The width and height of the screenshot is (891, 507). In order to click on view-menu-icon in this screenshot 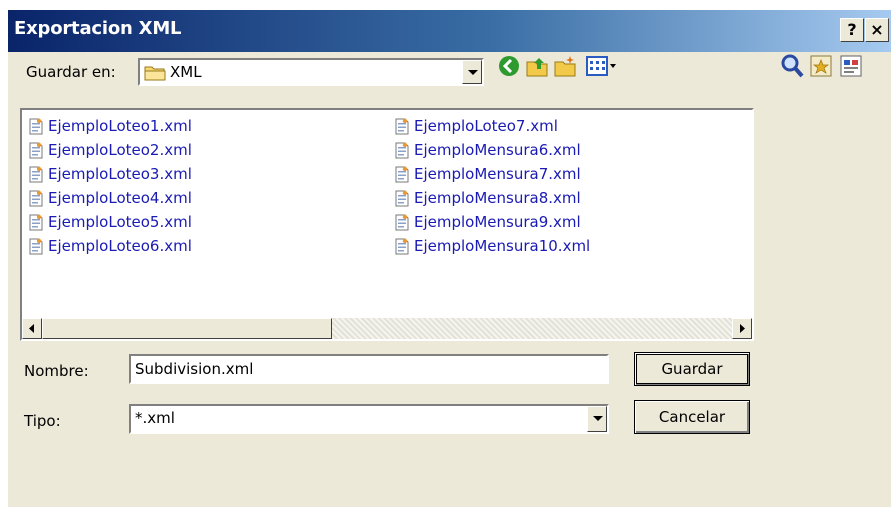, I will do `click(602, 66)`.